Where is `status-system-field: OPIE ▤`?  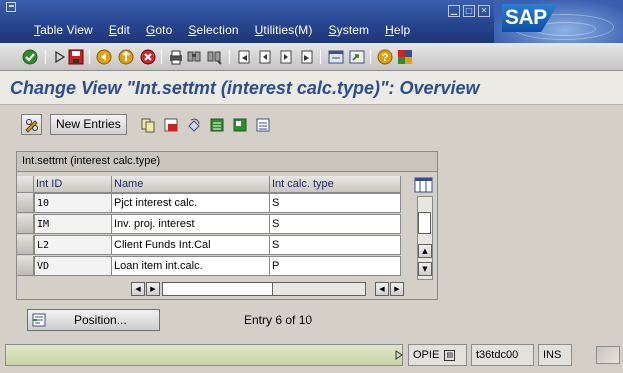
status-system-field: OPIE ▤ is located at coordinates (437, 355).